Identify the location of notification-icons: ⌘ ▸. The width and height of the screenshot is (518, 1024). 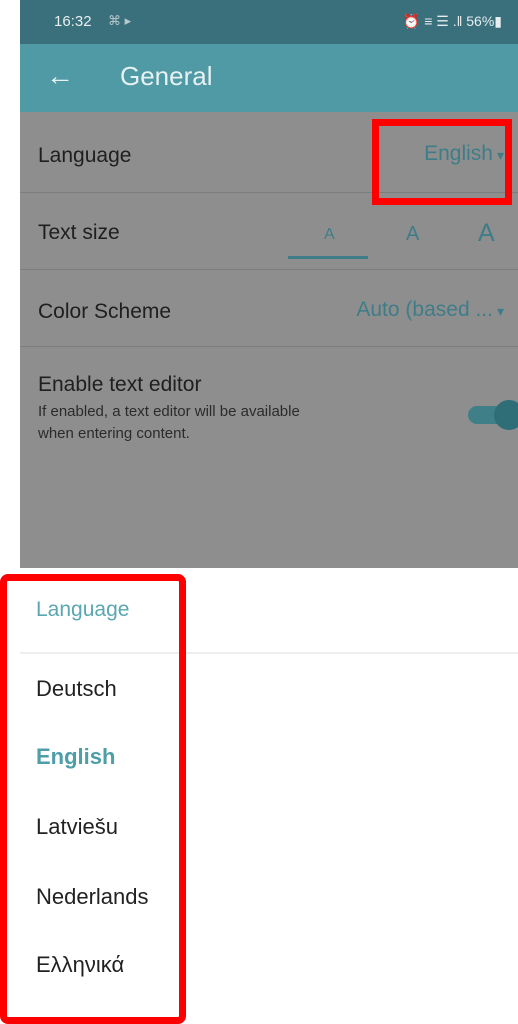
(120, 20).